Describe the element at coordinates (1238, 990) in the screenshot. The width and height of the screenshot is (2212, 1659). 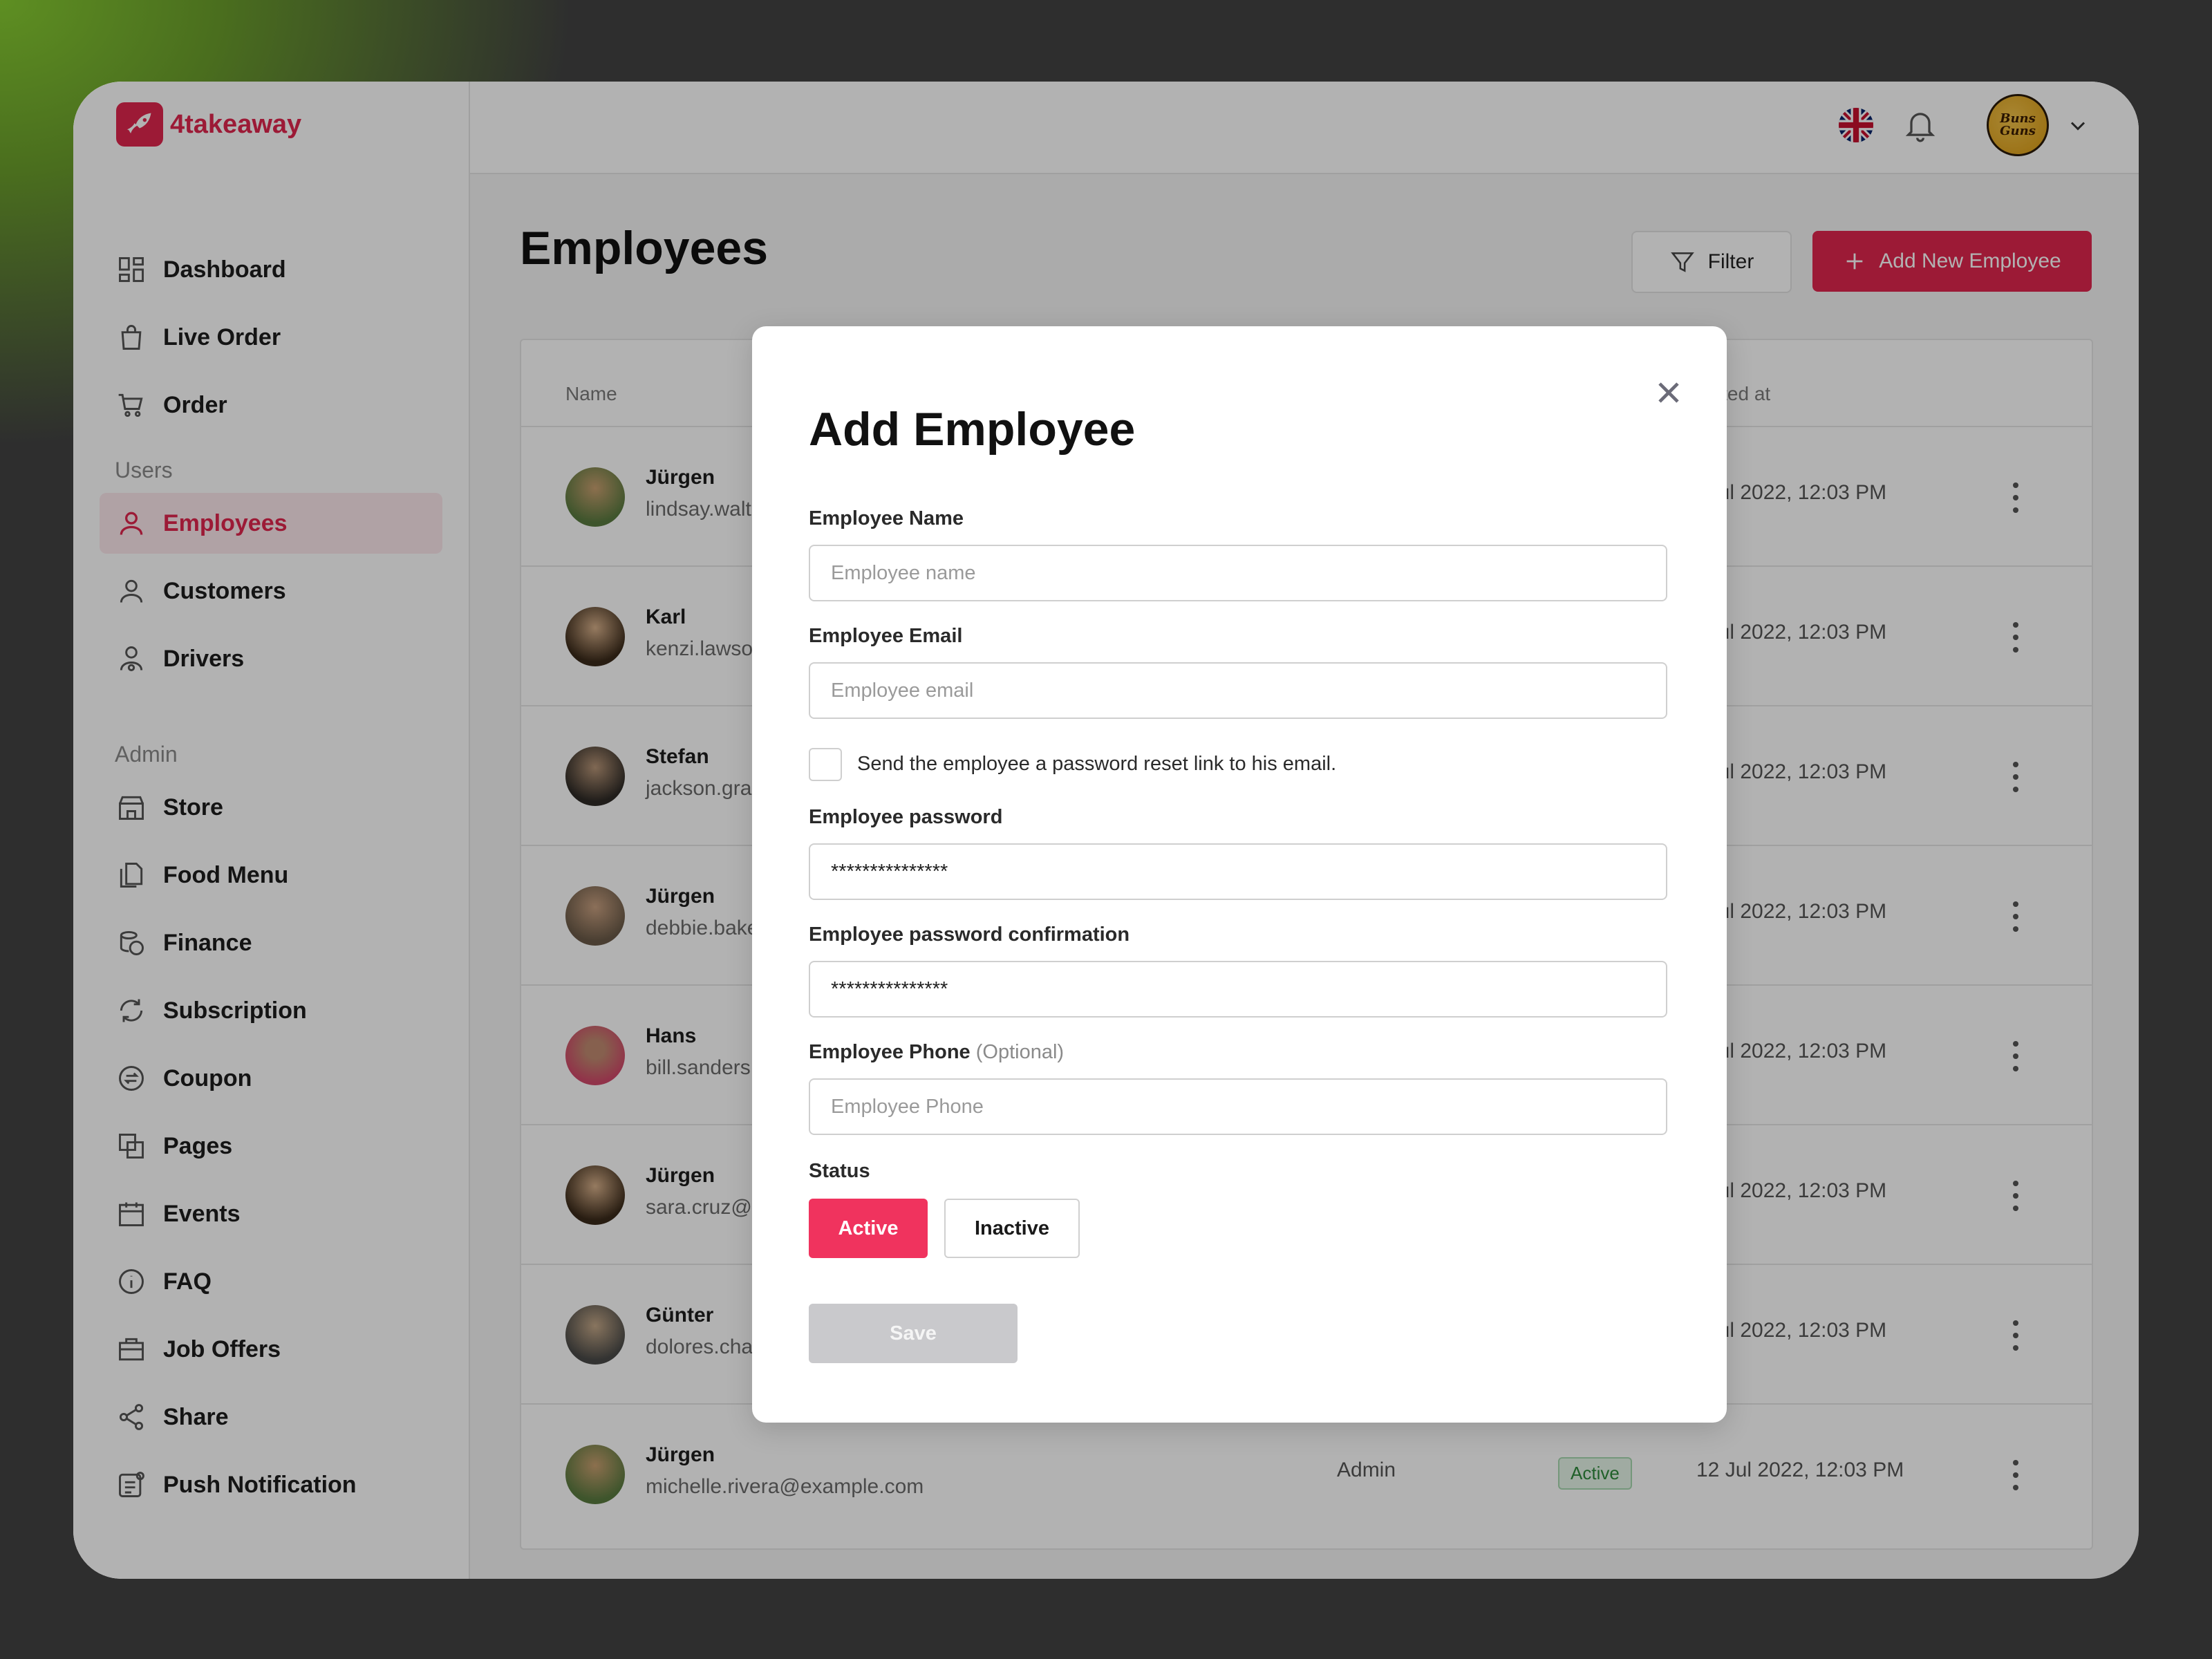
I see `employee-password-confirm-input` at that location.